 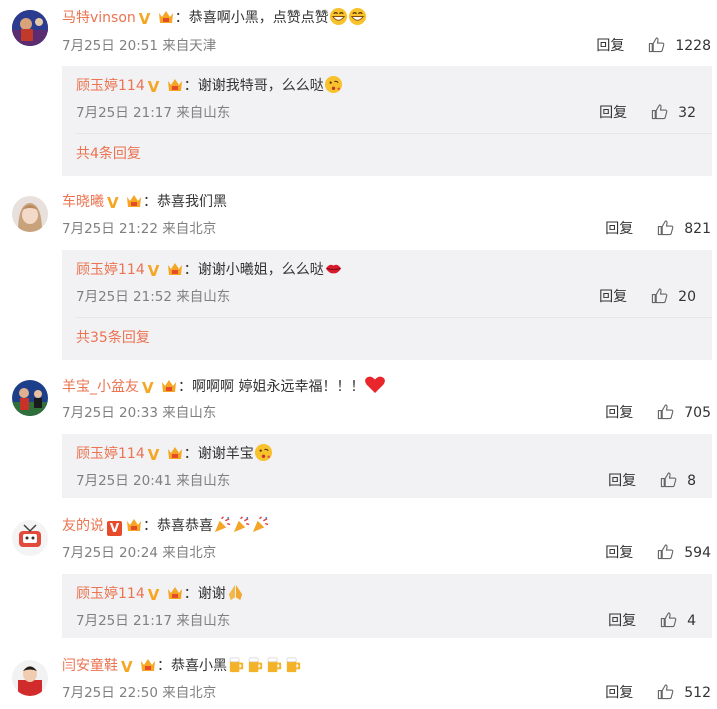 I want to click on username: 友的说, so click(x=83, y=526).